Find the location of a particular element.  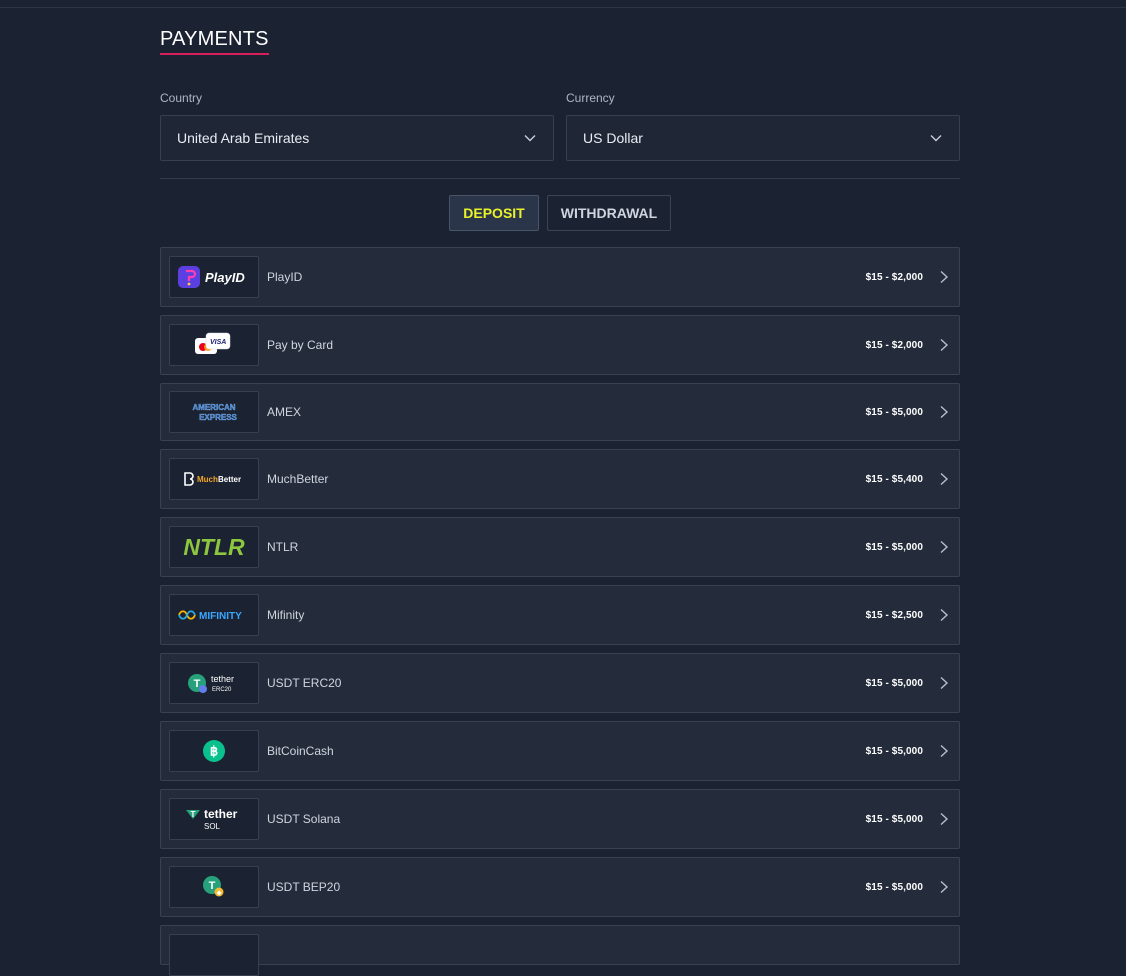

tether-erc20-logo-icon: T tether ERC20 is located at coordinates (214, 683).